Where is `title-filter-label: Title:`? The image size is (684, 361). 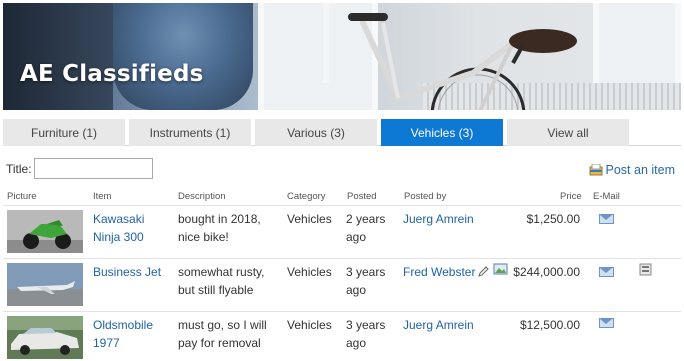 title-filter-label: Title: is located at coordinates (19, 168).